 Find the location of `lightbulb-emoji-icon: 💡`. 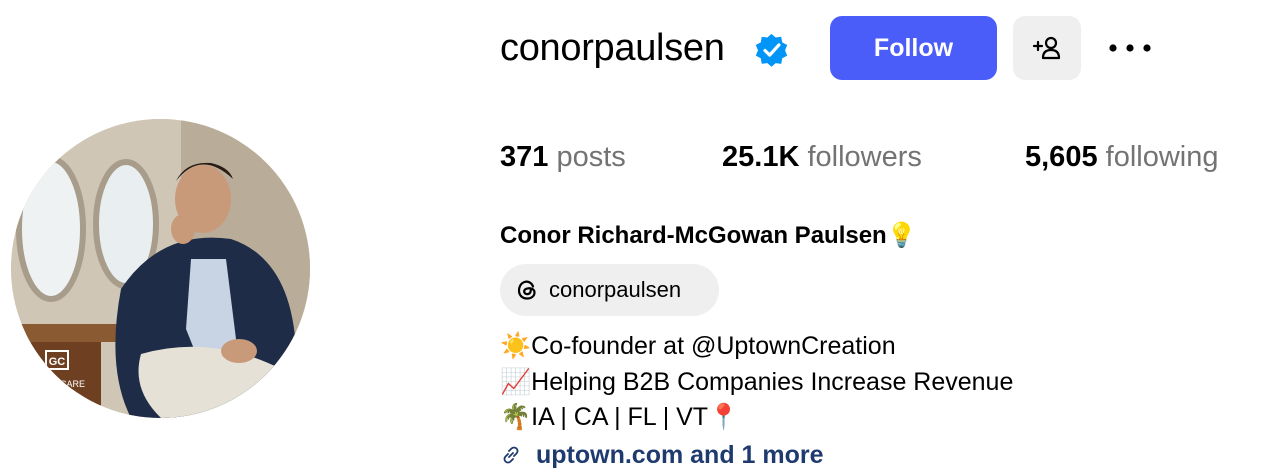

lightbulb-emoji-icon: 💡 is located at coordinates (901, 235).